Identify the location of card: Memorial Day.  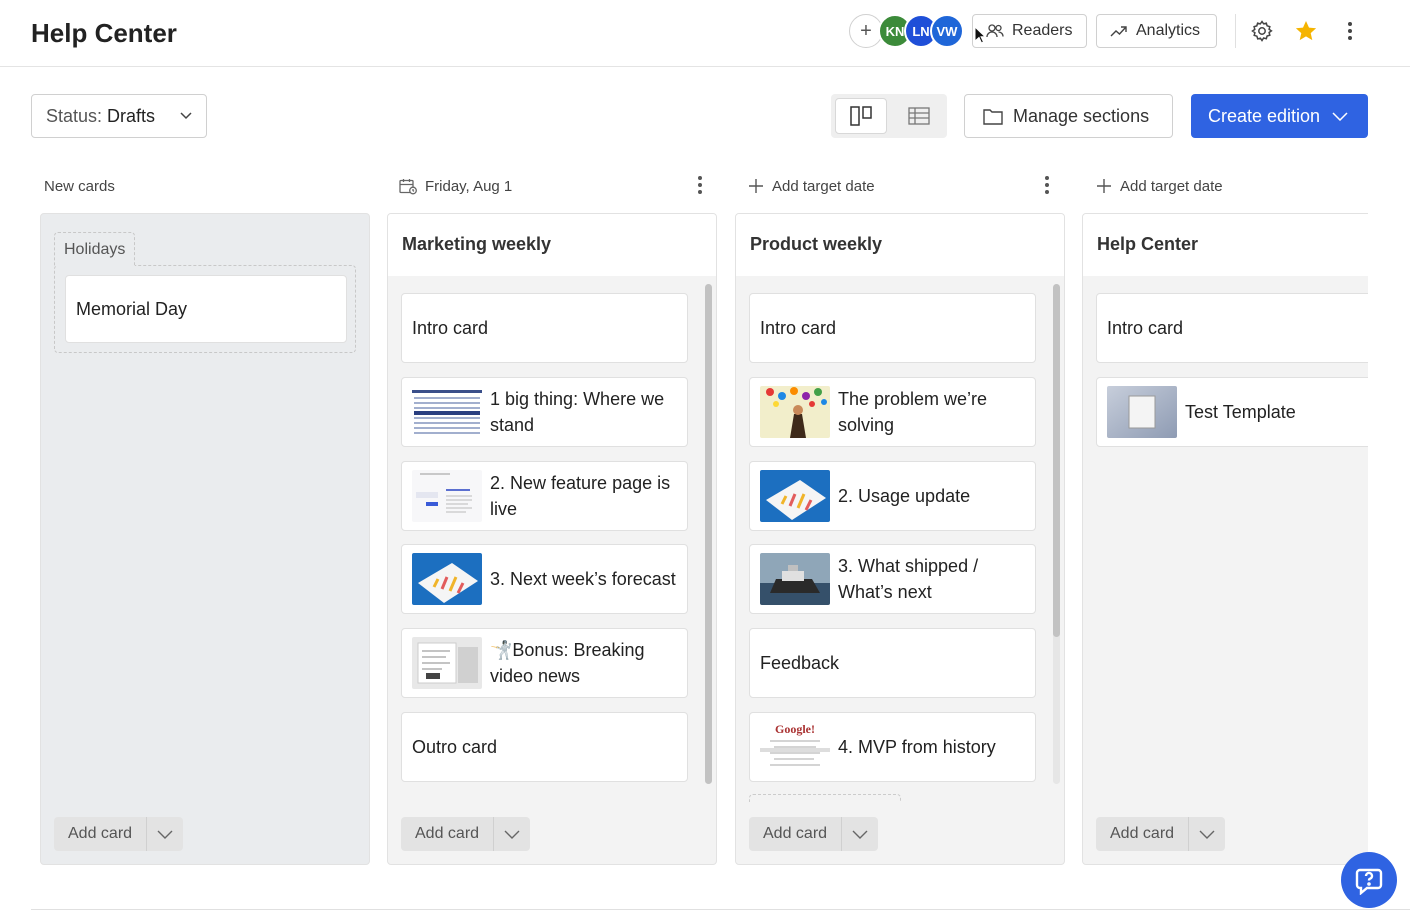
(206, 309).